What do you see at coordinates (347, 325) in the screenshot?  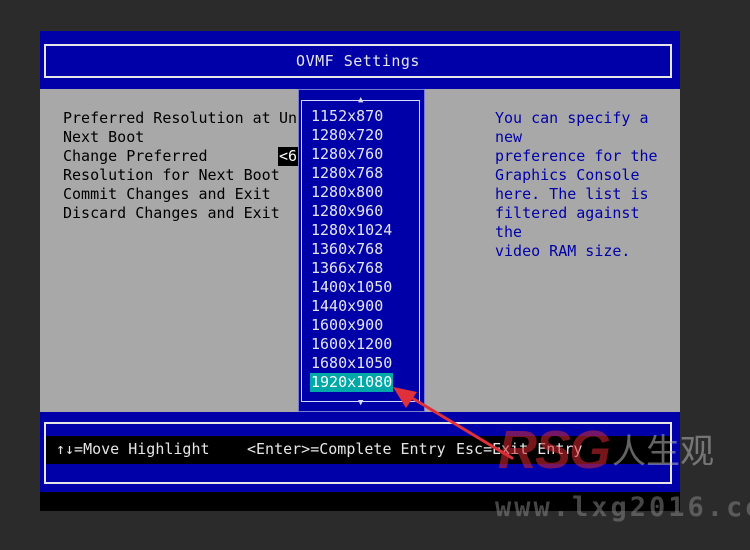 I see `resolution-option: 1600x900` at bounding box center [347, 325].